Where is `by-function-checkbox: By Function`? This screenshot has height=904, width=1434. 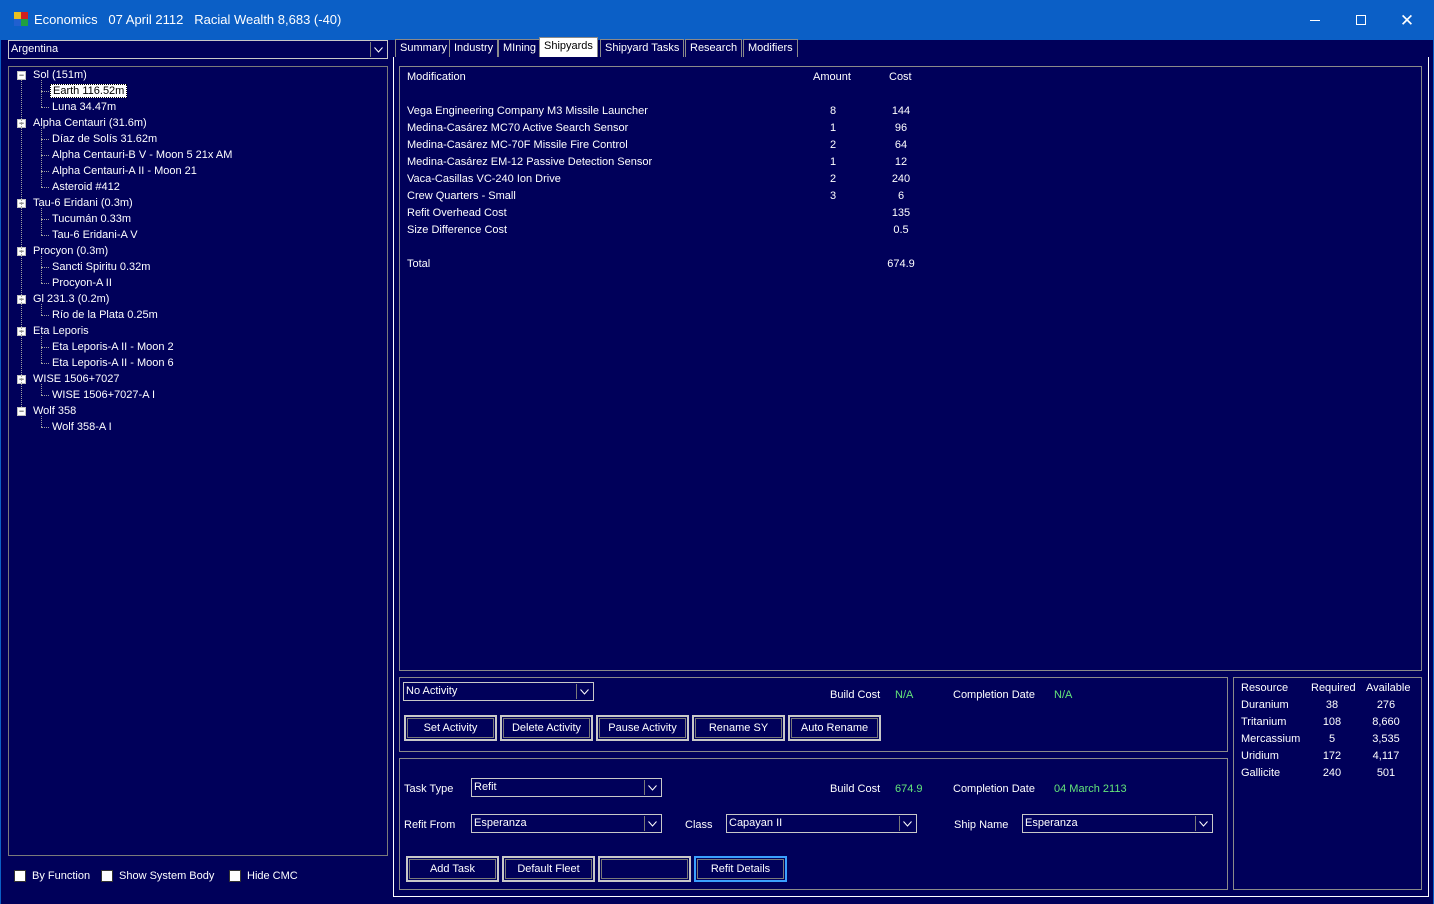 by-function-checkbox: By Function is located at coordinates (52, 876).